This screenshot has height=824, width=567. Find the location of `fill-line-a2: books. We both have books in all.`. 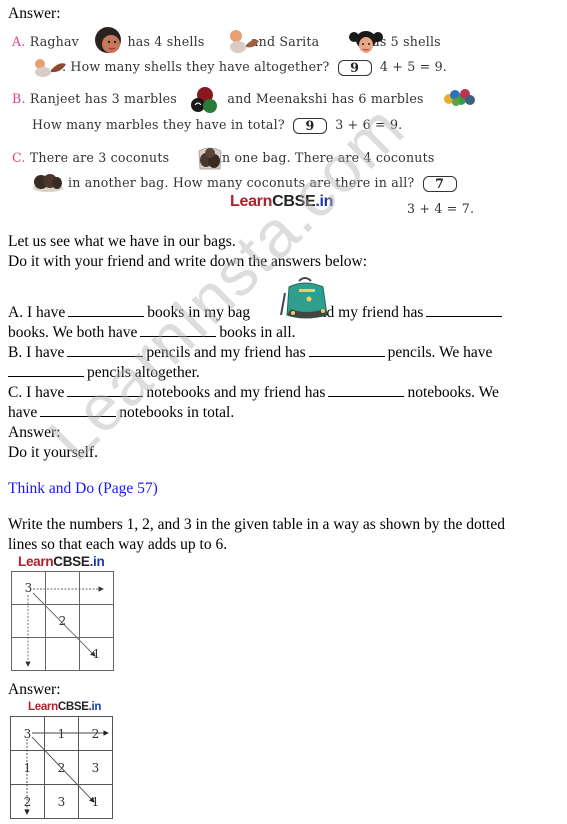

fill-line-a2: books. We both have books in all. is located at coordinates (152, 332).